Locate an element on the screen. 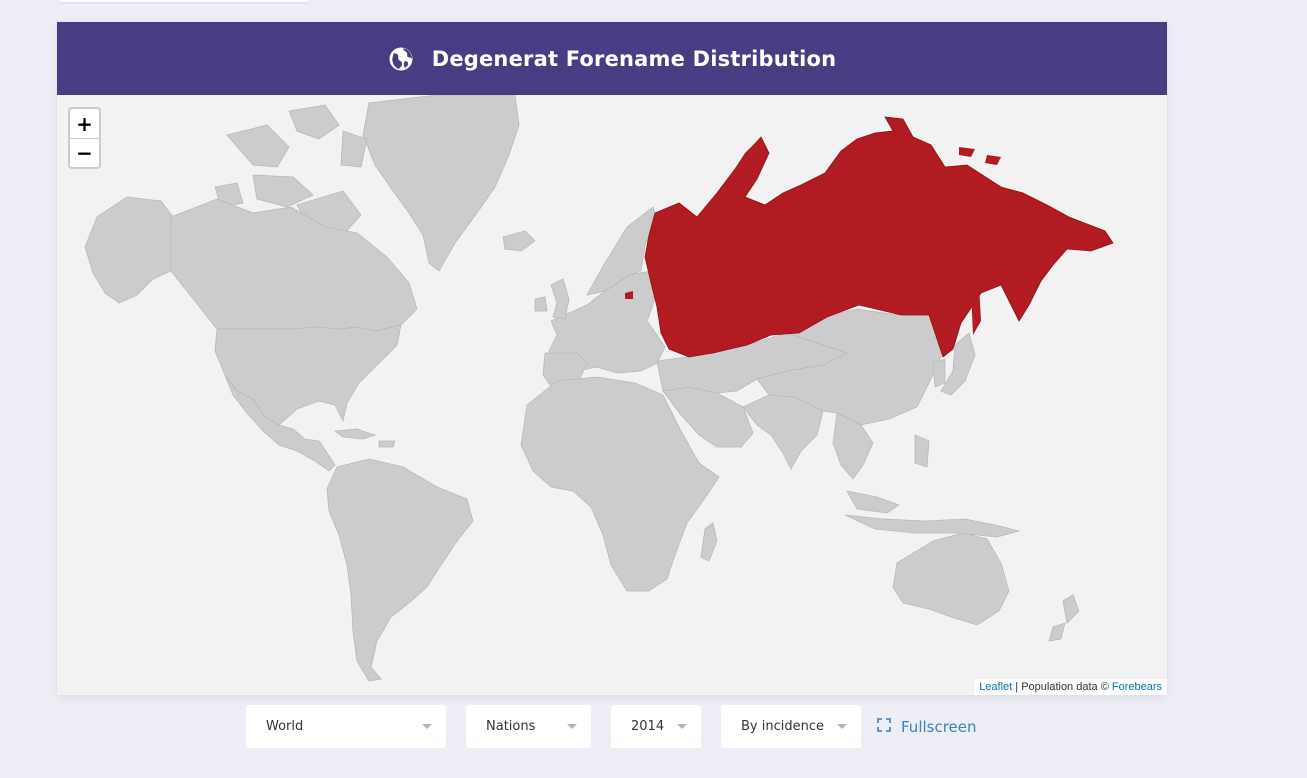 Image resolution: width=1307 pixels, height=778 pixels. attribution-text: | Population data © is located at coordinates (1062, 687).